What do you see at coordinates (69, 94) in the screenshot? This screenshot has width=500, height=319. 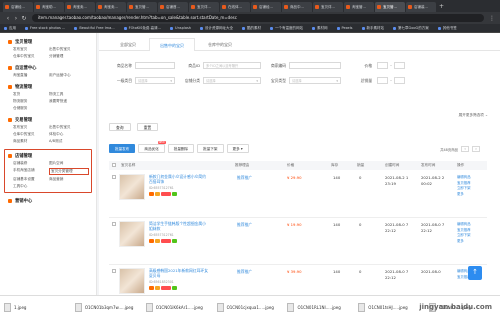 I see `sidebar-item: 物流工具` at bounding box center [69, 94].